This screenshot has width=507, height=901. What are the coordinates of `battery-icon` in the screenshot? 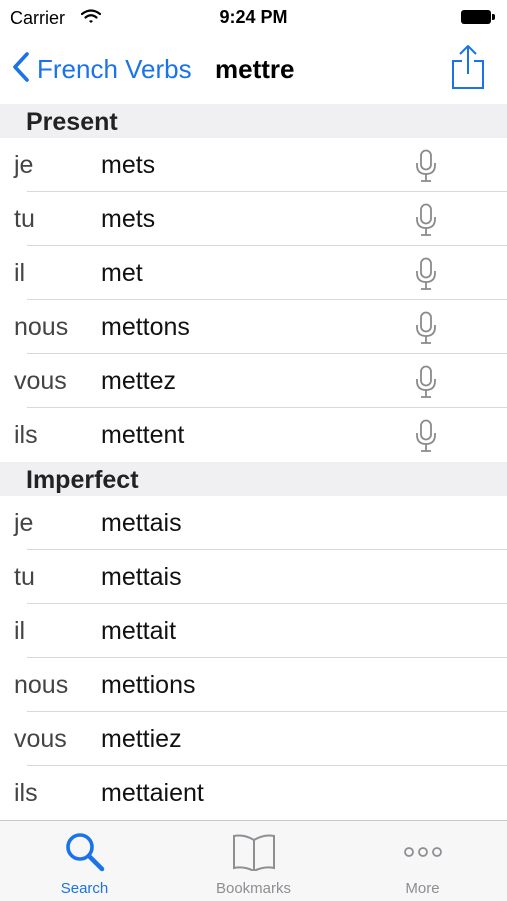 It's located at (478, 17).